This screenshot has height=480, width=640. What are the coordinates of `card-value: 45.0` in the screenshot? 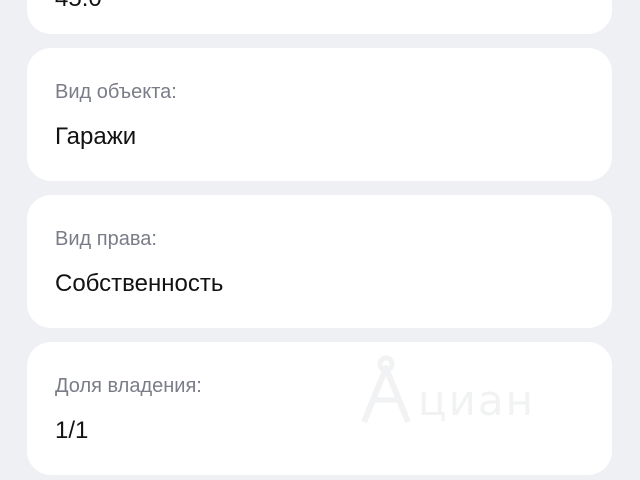 It's located at (78, 7).